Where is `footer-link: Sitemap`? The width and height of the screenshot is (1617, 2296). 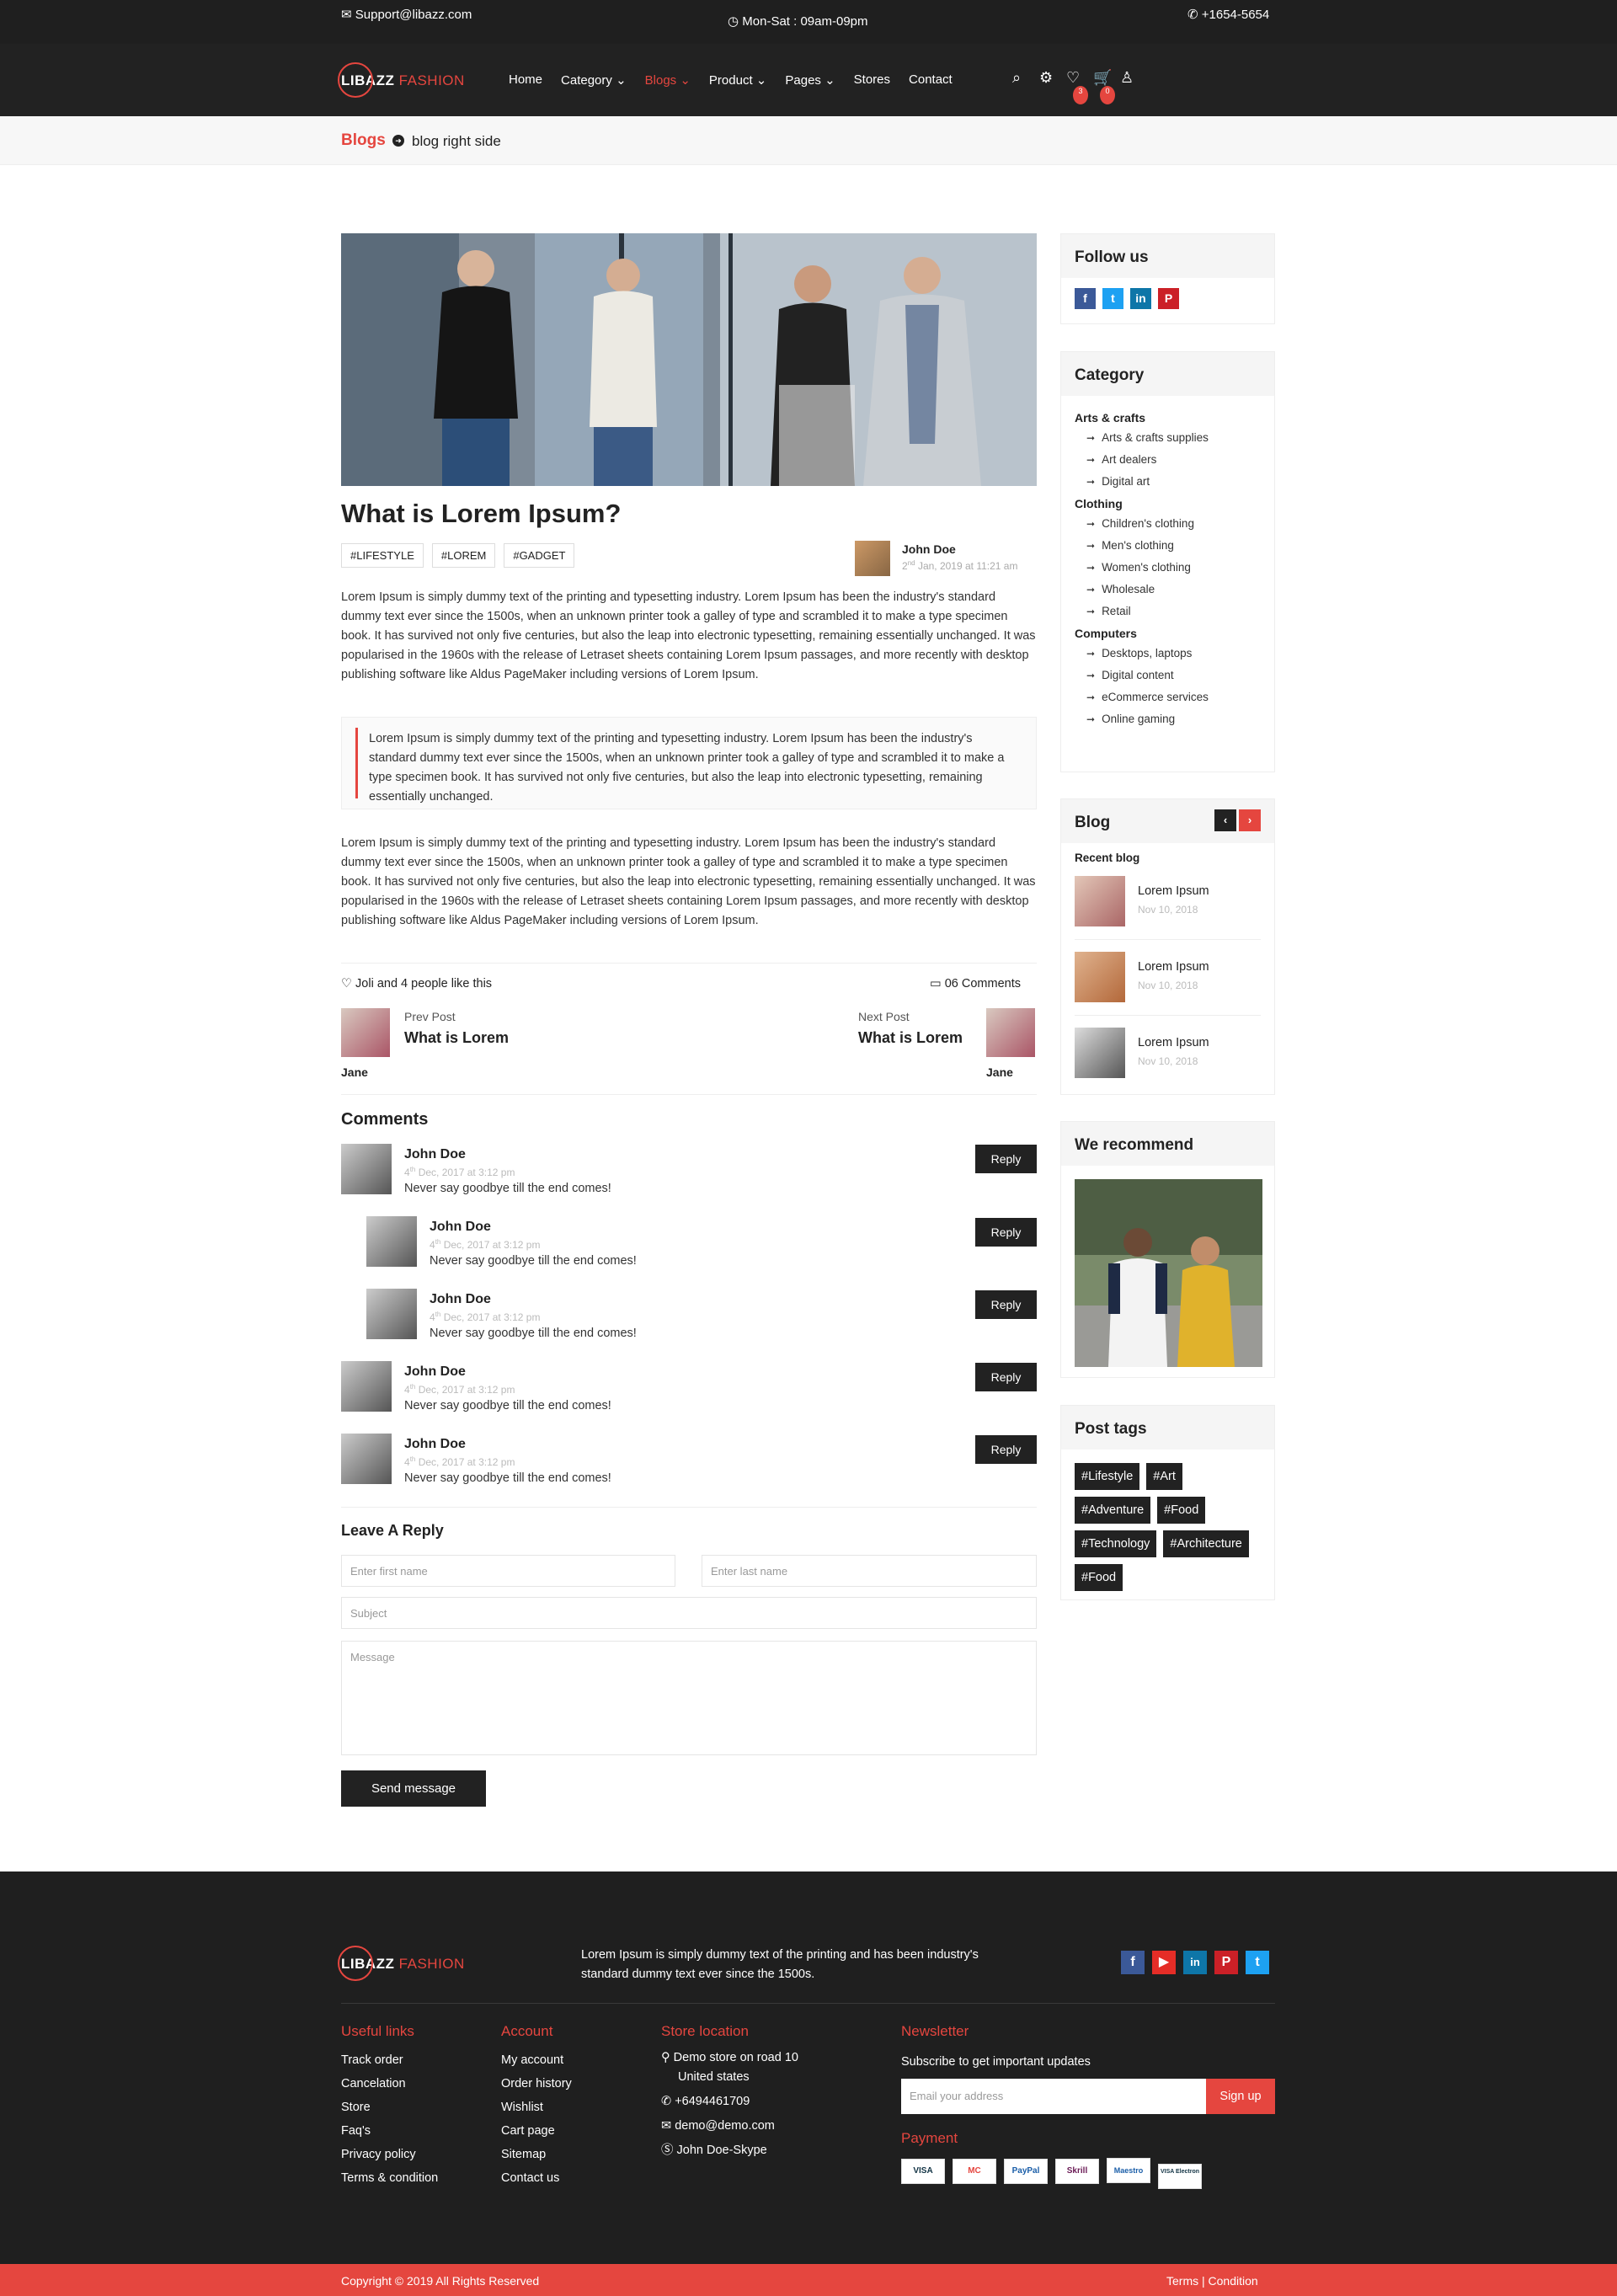 footer-link: Sitemap is located at coordinates (536, 2154).